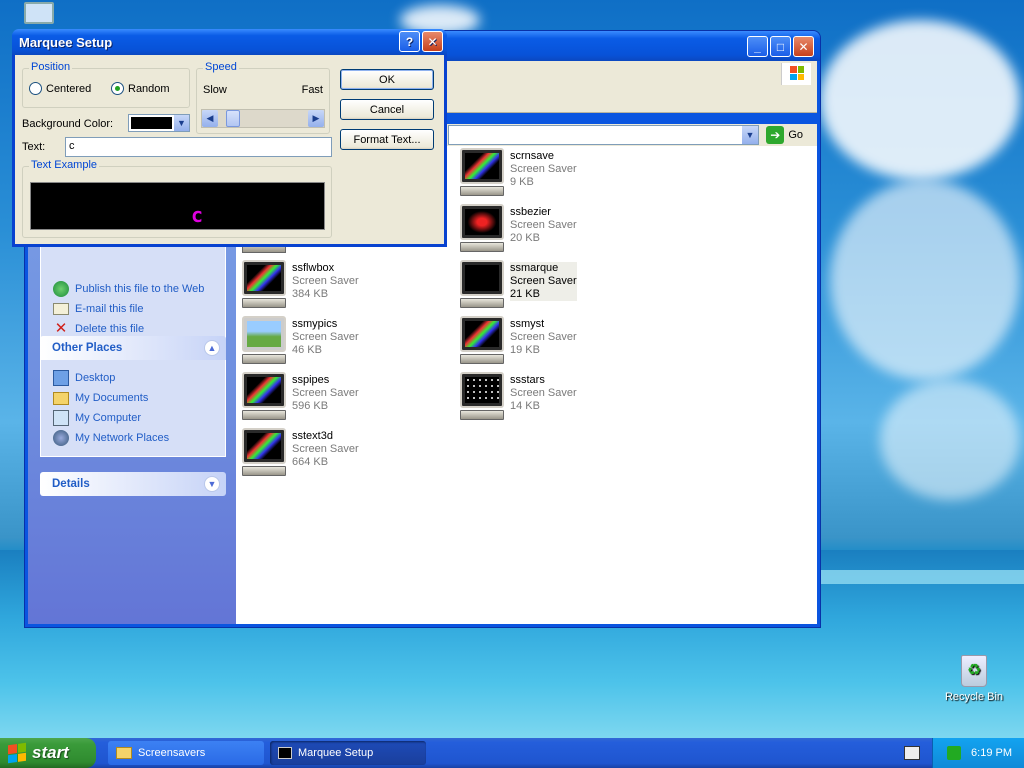  I want to click on monitor-icon, so click(285, 753).